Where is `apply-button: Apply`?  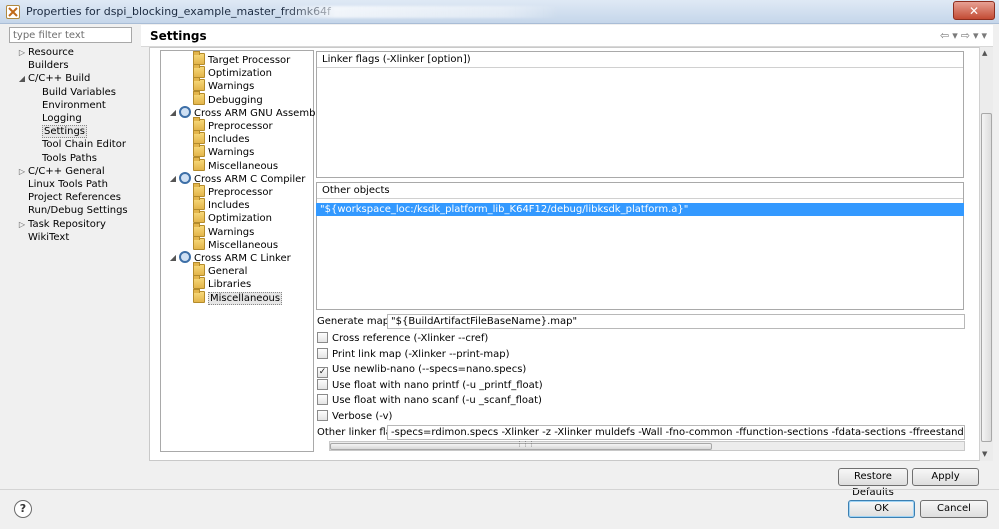 apply-button: Apply is located at coordinates (945, 477).